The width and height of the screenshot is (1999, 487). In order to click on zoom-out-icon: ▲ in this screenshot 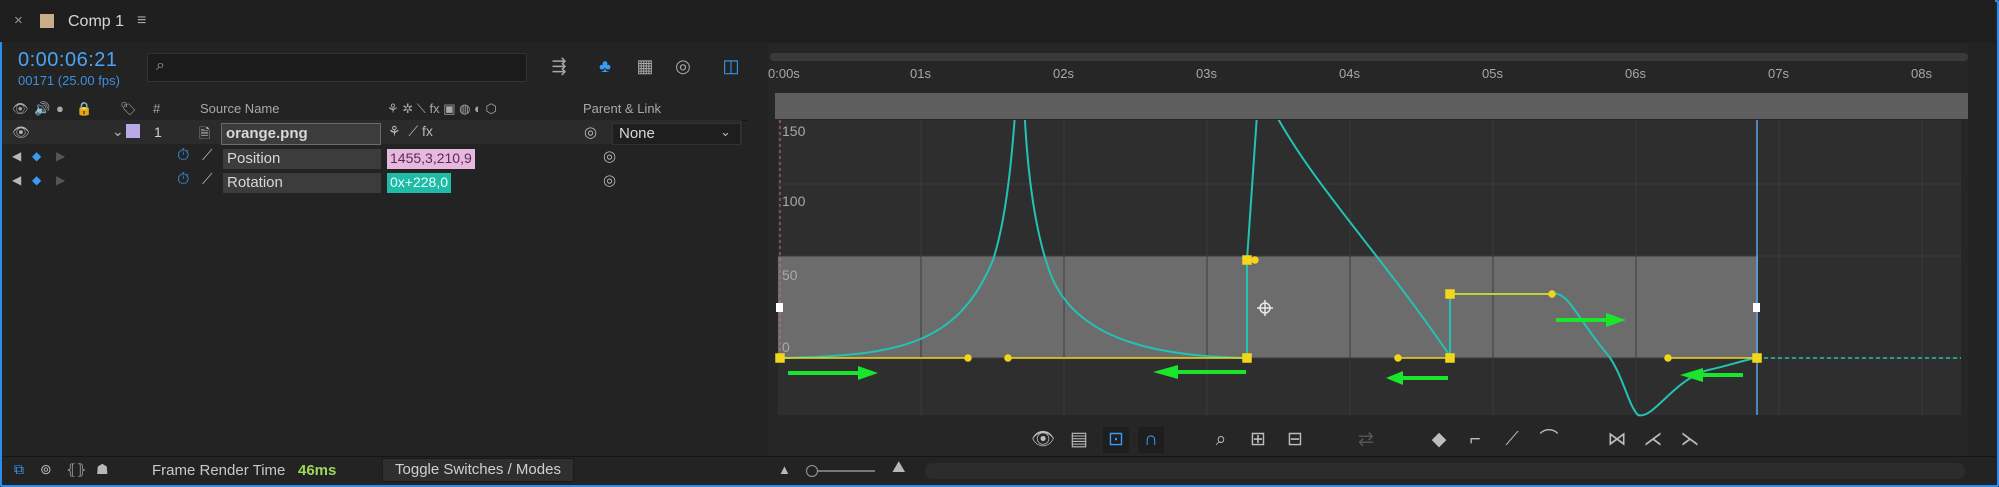, I will do `click(784, 469)`.